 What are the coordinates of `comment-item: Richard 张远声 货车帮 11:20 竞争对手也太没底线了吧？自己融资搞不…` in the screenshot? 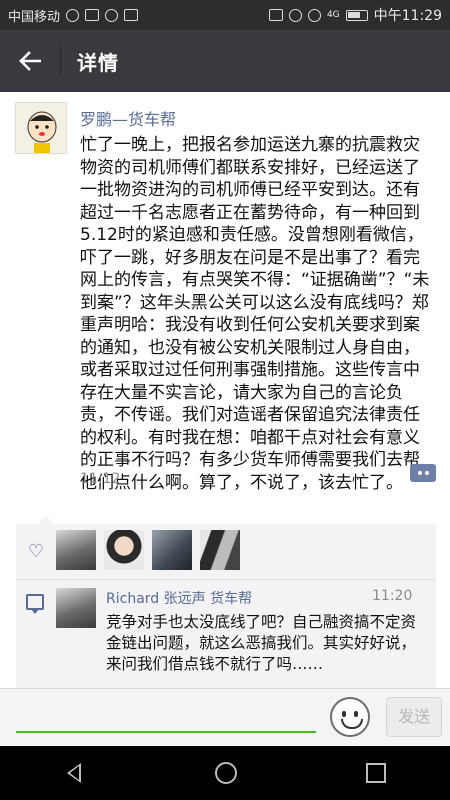 It's located at (226, 634).